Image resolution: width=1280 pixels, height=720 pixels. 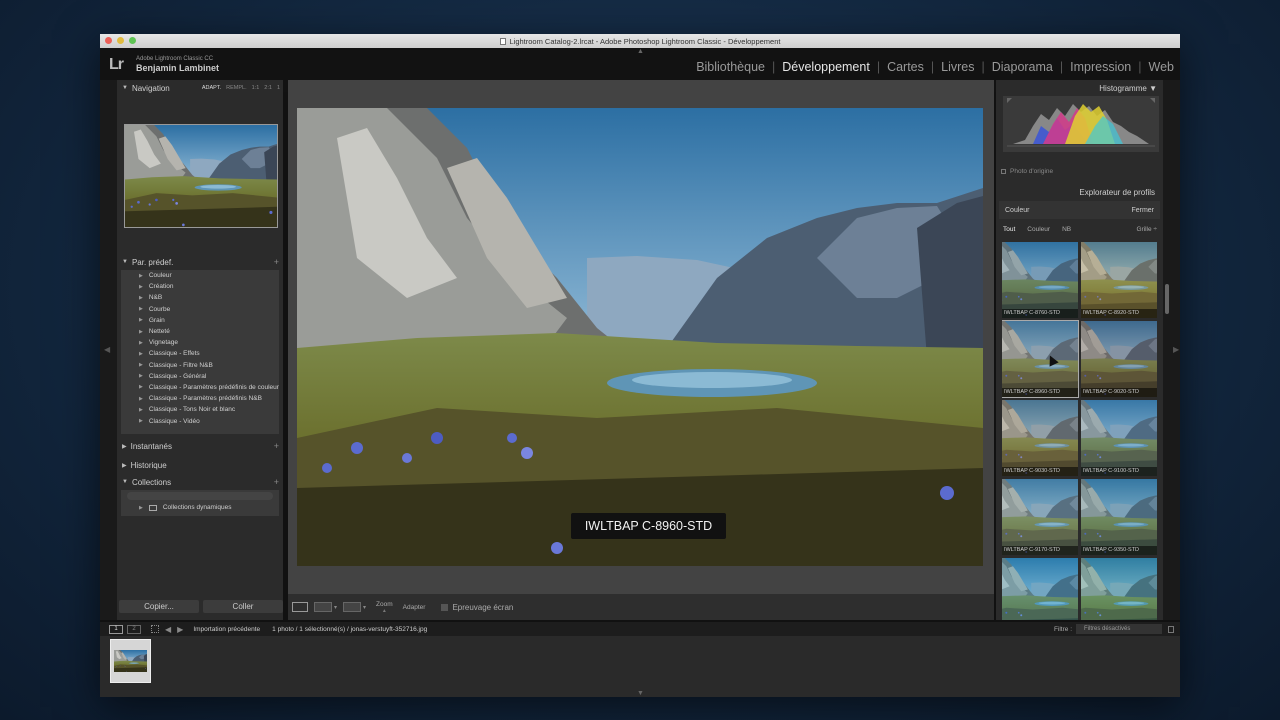 What do you see at coordinates (243, 606) in the screenshot?
I see `paste-settings-button: Coller` at bounding box center [243, 606].